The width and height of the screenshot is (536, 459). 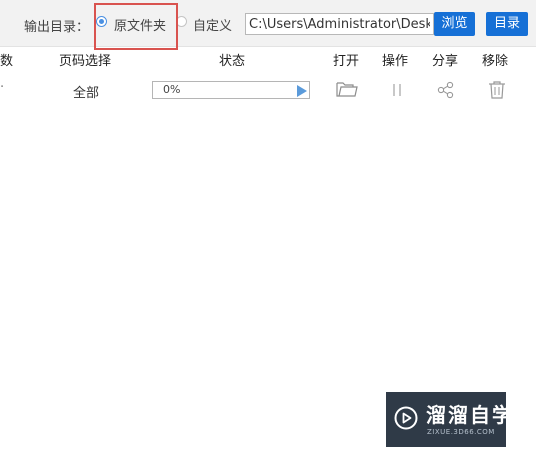 What do you see at coordinates (397, 92) in the screenshot?
I see `pause-icon` at bounding box center [397, 92].